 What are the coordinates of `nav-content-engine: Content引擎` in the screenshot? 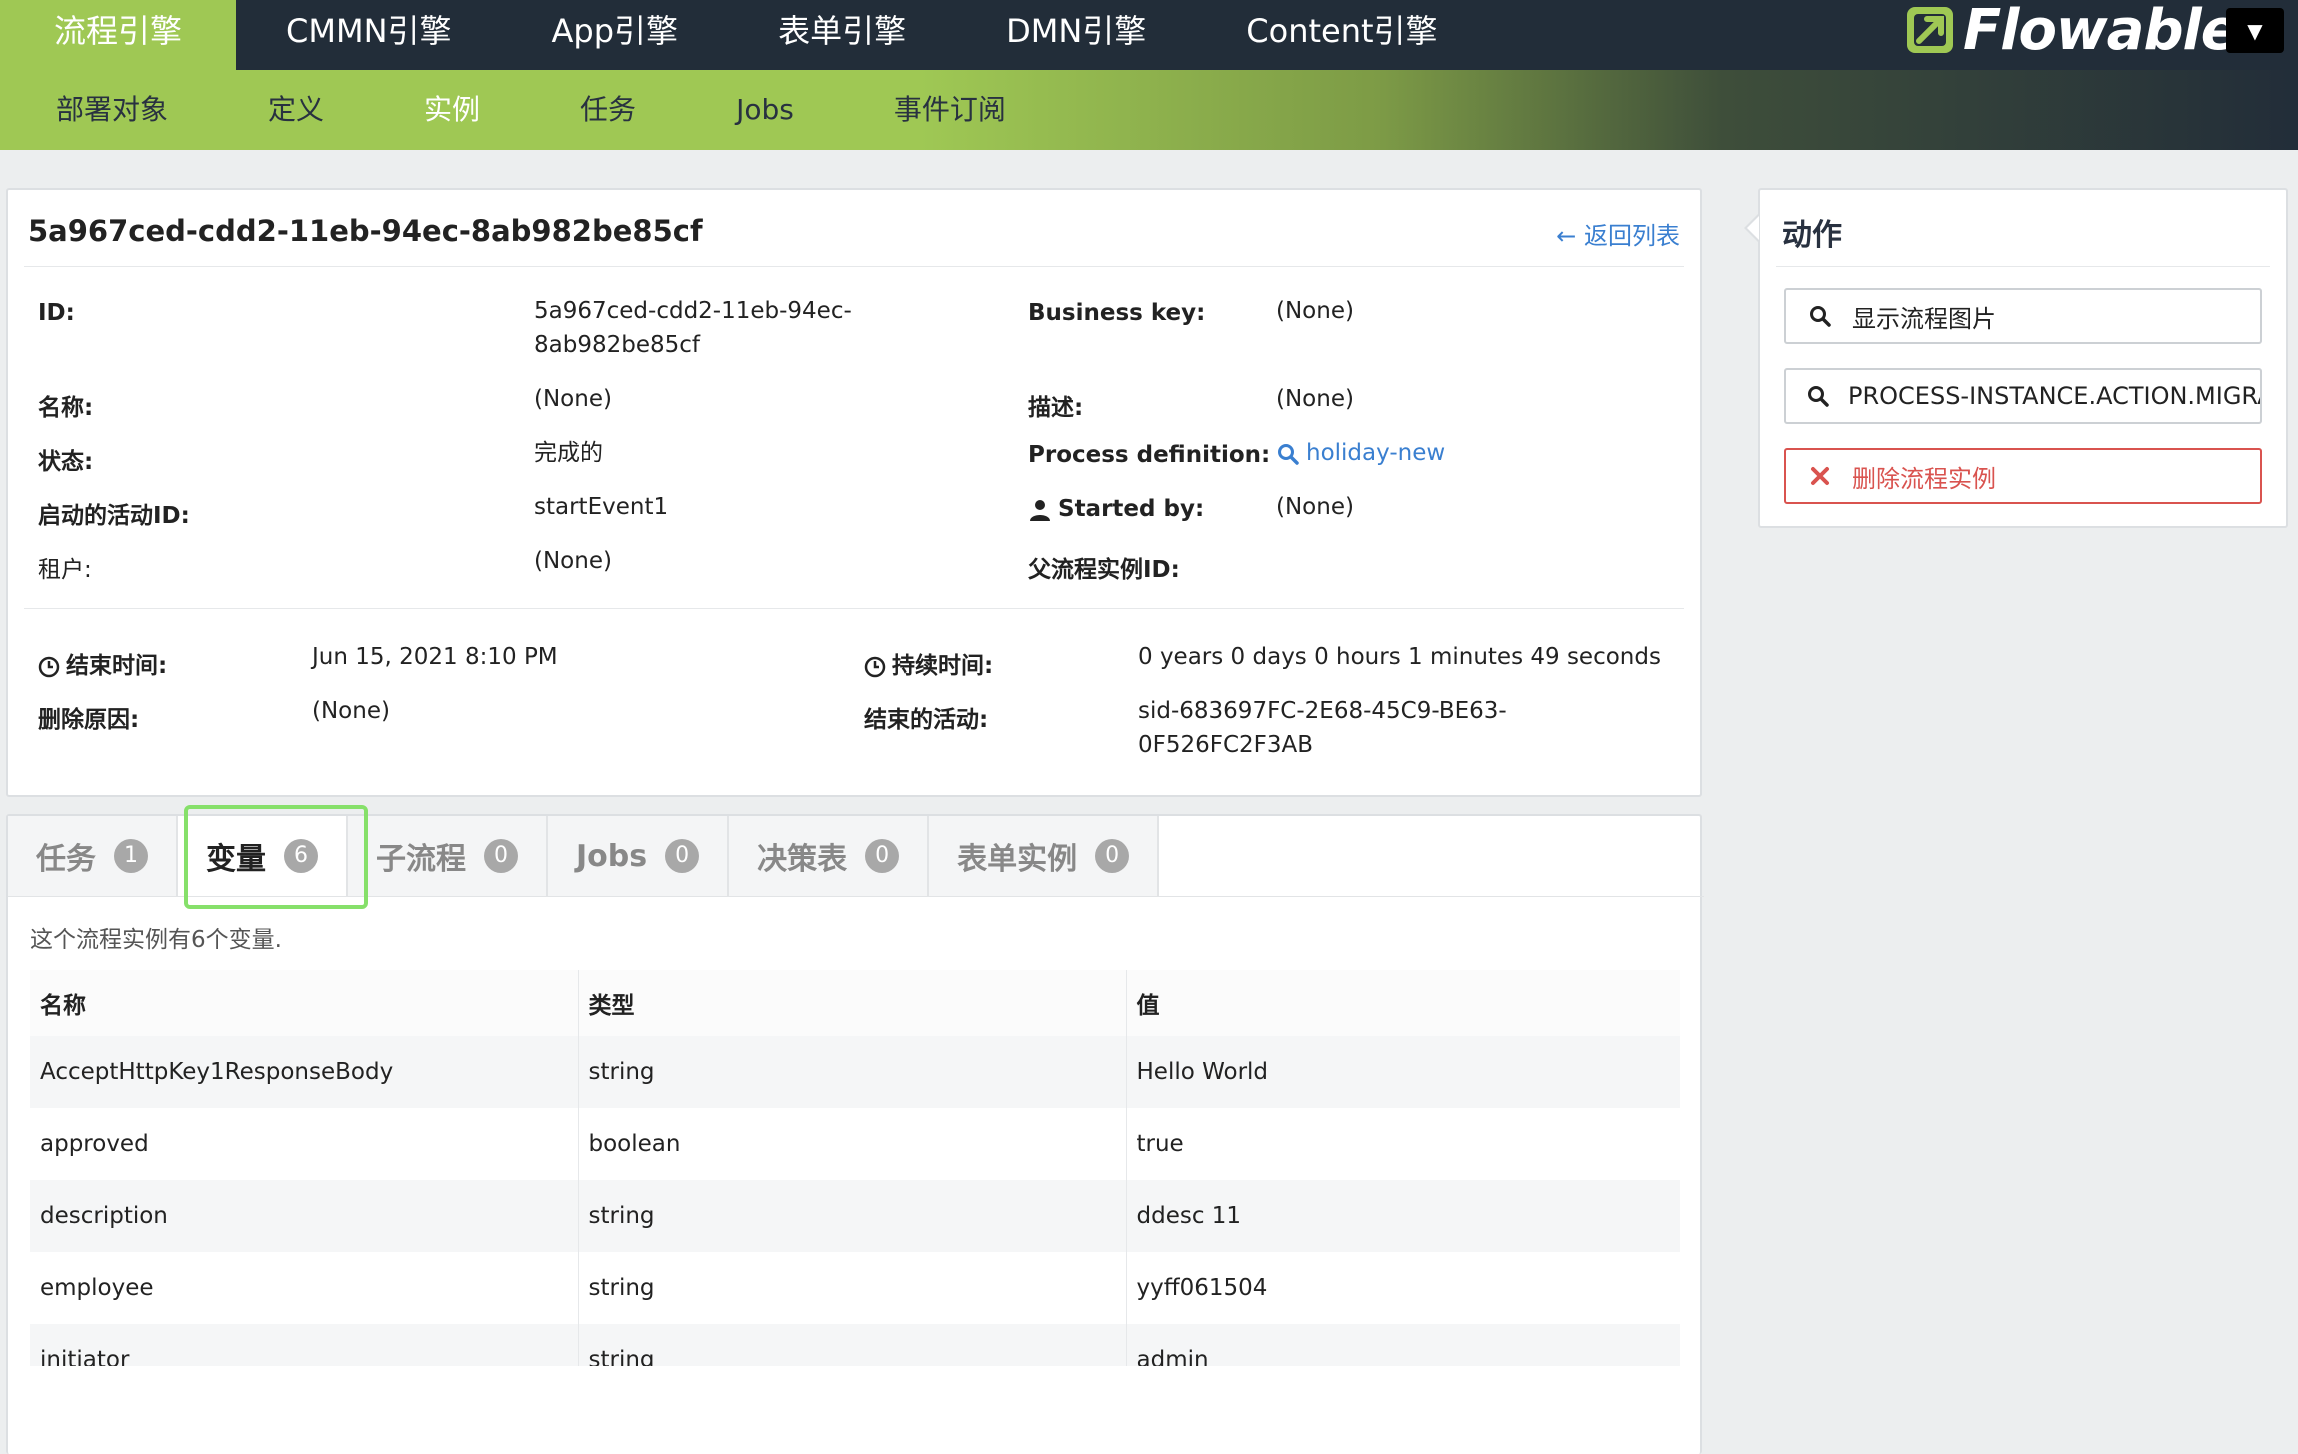 It's located at (1341, 35).